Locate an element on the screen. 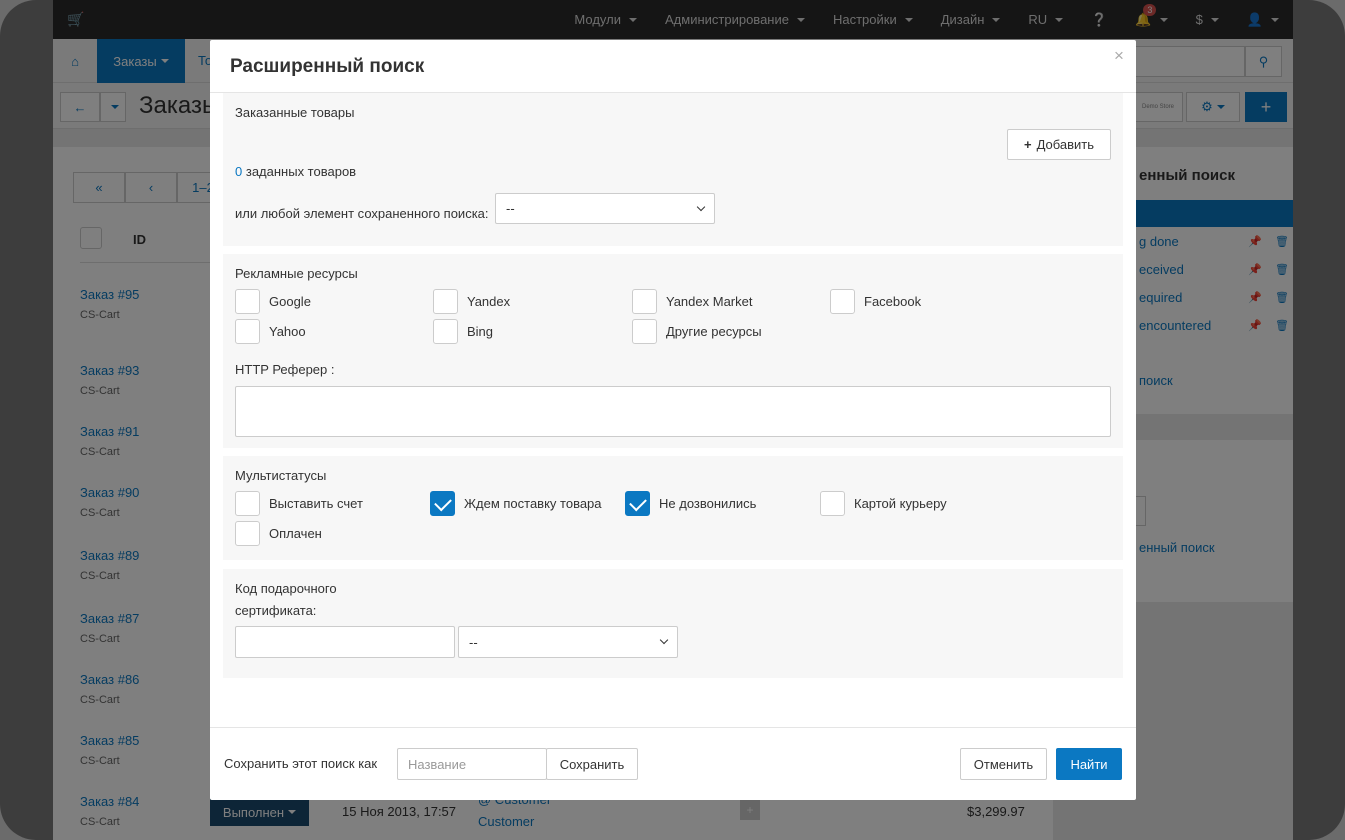 The width and height of the screenshot is (1345, 840). add-products-button: + Добавить is located at coordinates (1059, 144).